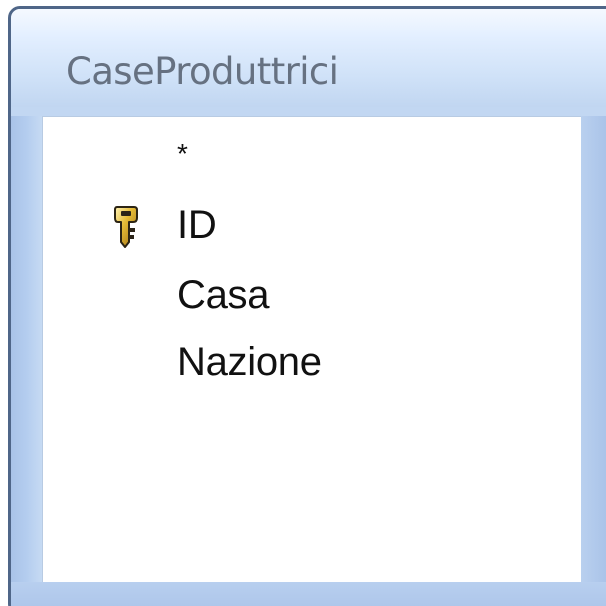 Image resolution: width=606 pixels, height=606 pixels. Describe the element at coordinates (312, 161) in the screenshot. I see `field-row-all-fields: *` at that location.